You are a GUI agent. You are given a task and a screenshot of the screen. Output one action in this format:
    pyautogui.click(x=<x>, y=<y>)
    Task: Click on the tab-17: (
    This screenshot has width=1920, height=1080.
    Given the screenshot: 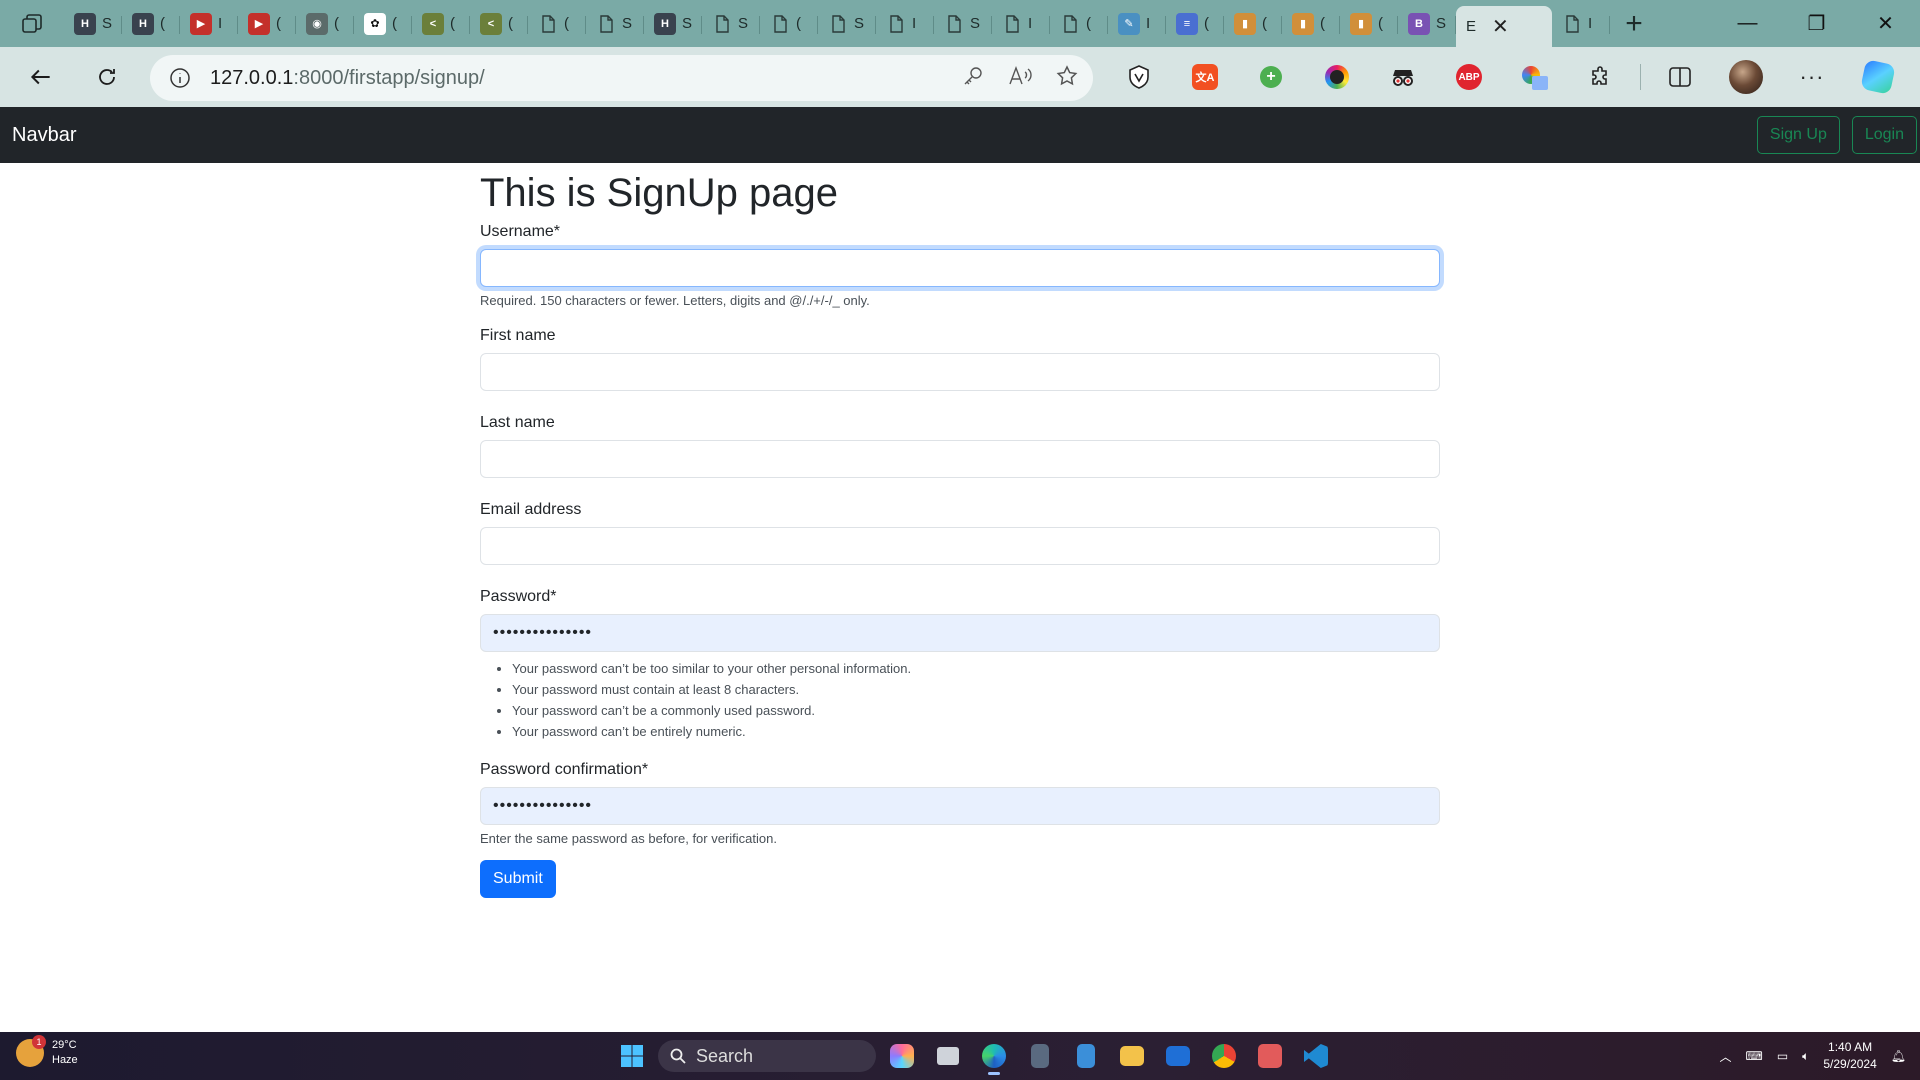 What is the action you would take?
    pyautogui.click(x=1079, y=24)
    